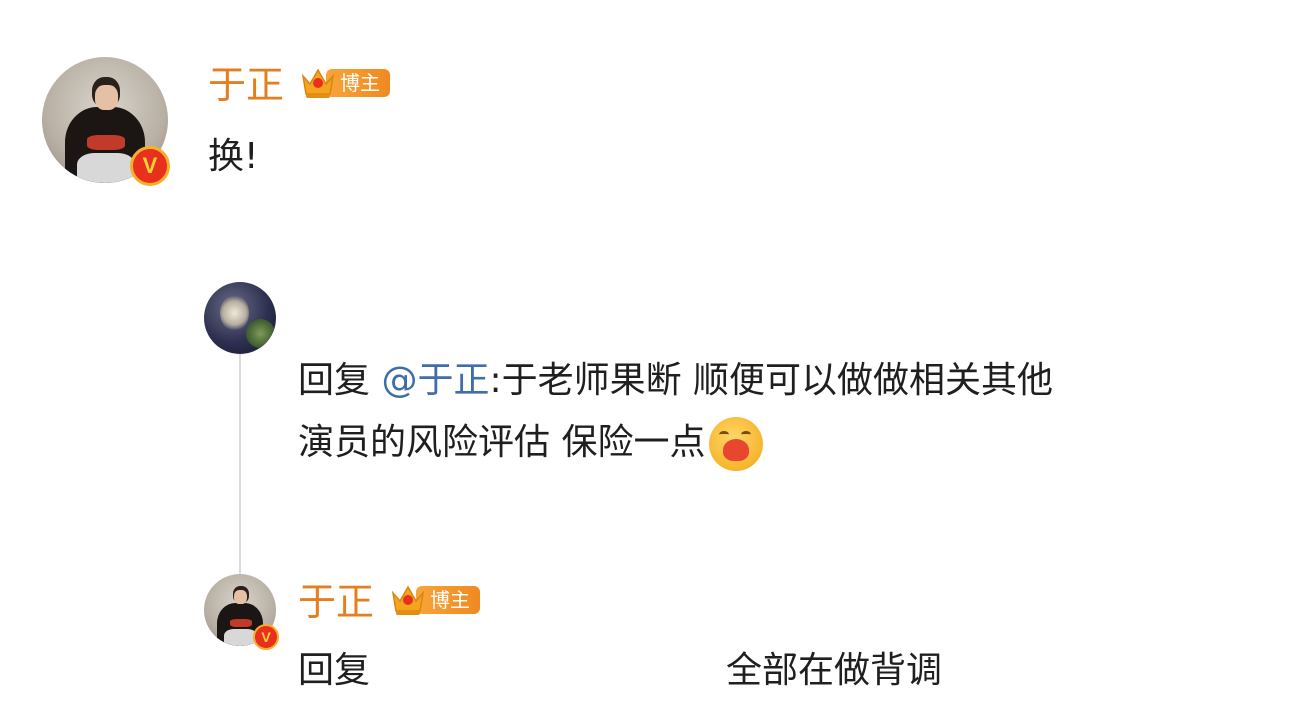 The image size is (1291, 727). Describe the element at coordinates (736, 444) in the screenshot. I see `hug-emoji-icon` at that location.